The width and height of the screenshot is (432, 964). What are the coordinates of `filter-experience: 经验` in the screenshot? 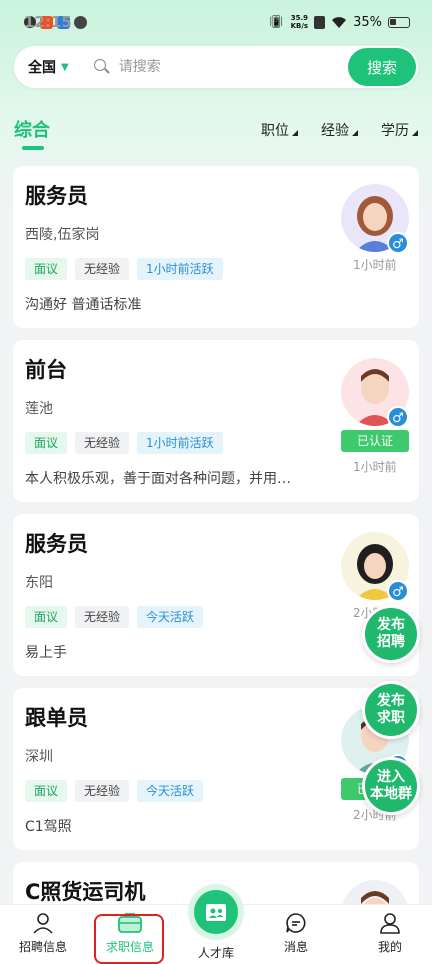 It's located at (339, 130).